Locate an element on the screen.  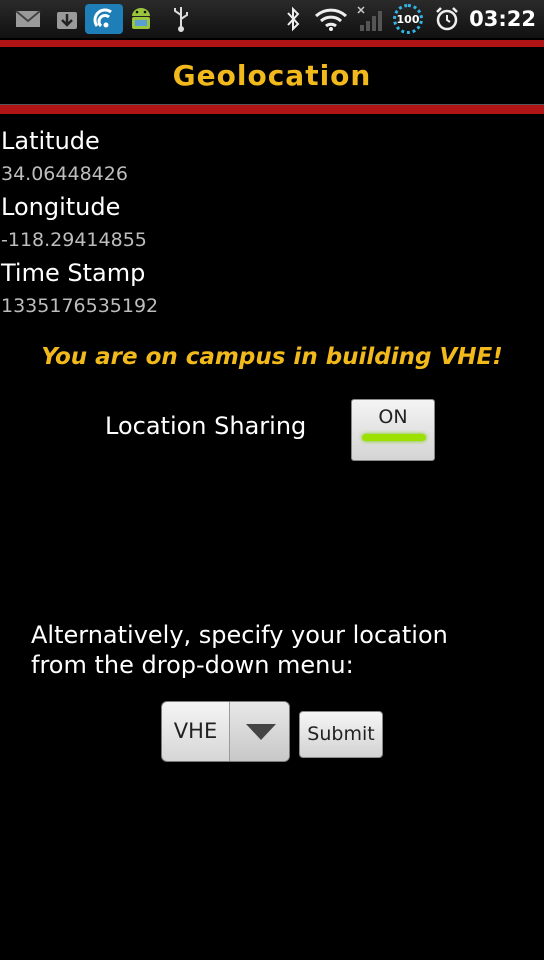
page-title: Geolocation is located at coordinates (272, 75).